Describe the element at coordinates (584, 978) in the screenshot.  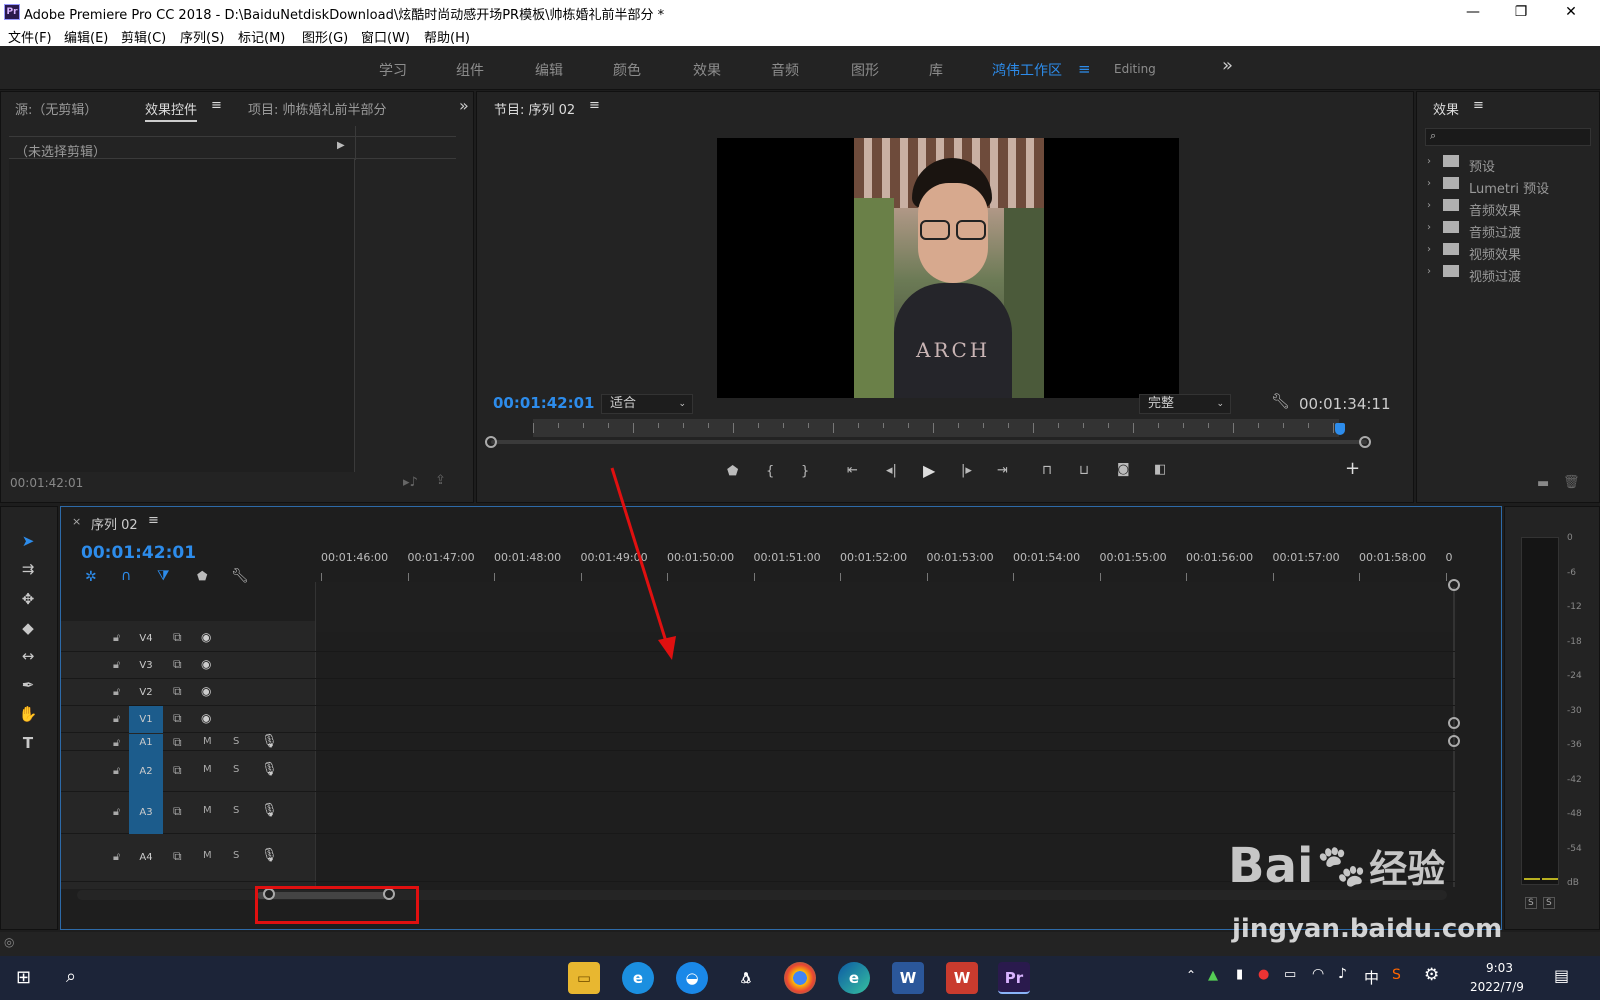
I see `file-explorer-icon: ▭` at that location.